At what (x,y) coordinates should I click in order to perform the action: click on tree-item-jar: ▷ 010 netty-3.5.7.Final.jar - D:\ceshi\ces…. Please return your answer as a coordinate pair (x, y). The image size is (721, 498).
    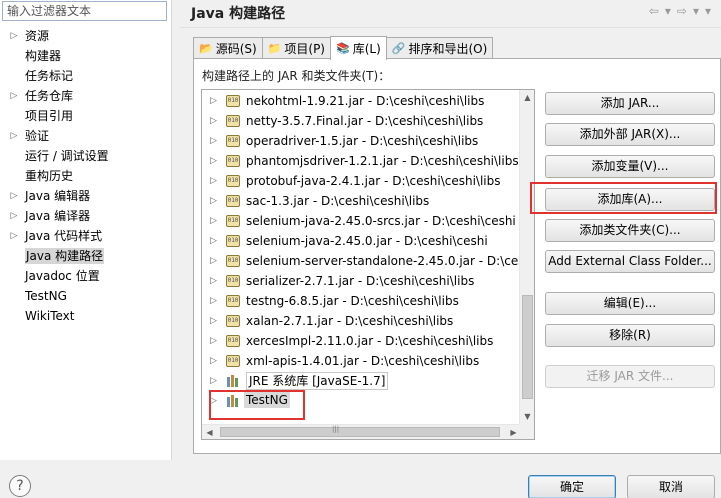
    Looking at the image, I should click on (361, 121).